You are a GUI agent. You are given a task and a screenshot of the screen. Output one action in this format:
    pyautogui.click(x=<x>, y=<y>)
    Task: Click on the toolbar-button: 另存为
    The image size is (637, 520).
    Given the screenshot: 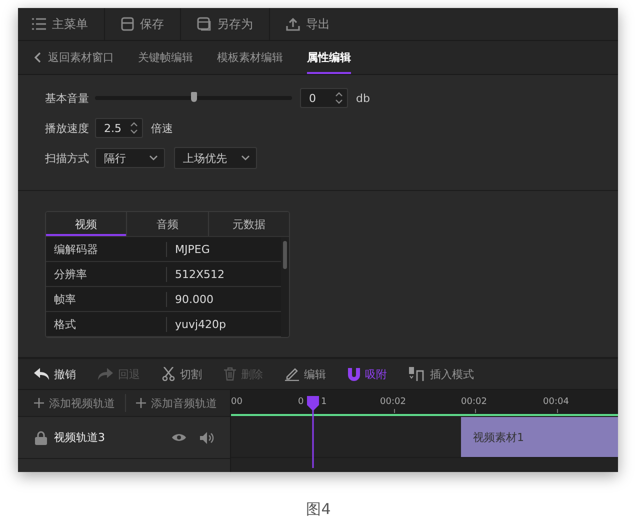 What is the action you would take?
    pyautogui.click(x=233, y=24)
    